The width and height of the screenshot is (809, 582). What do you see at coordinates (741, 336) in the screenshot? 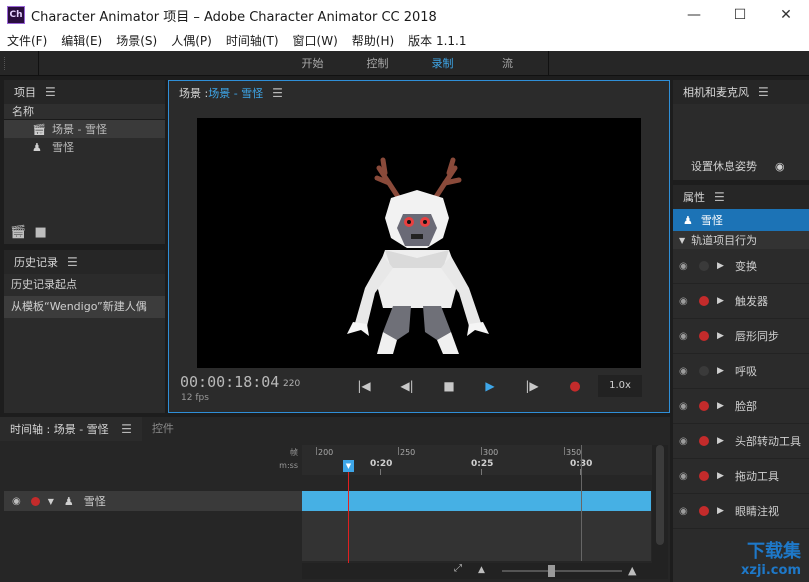
I see `behavior-row: ◉ ▶ 唇形同步` at bounding box center [741, 336].